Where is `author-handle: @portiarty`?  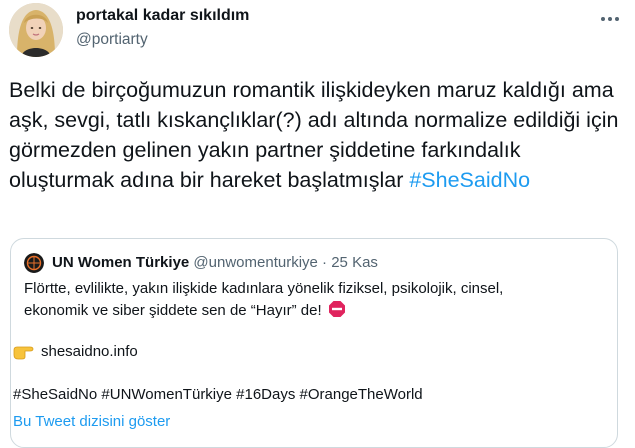
author-handle: @portiarty is located at coordinates (112, 40).